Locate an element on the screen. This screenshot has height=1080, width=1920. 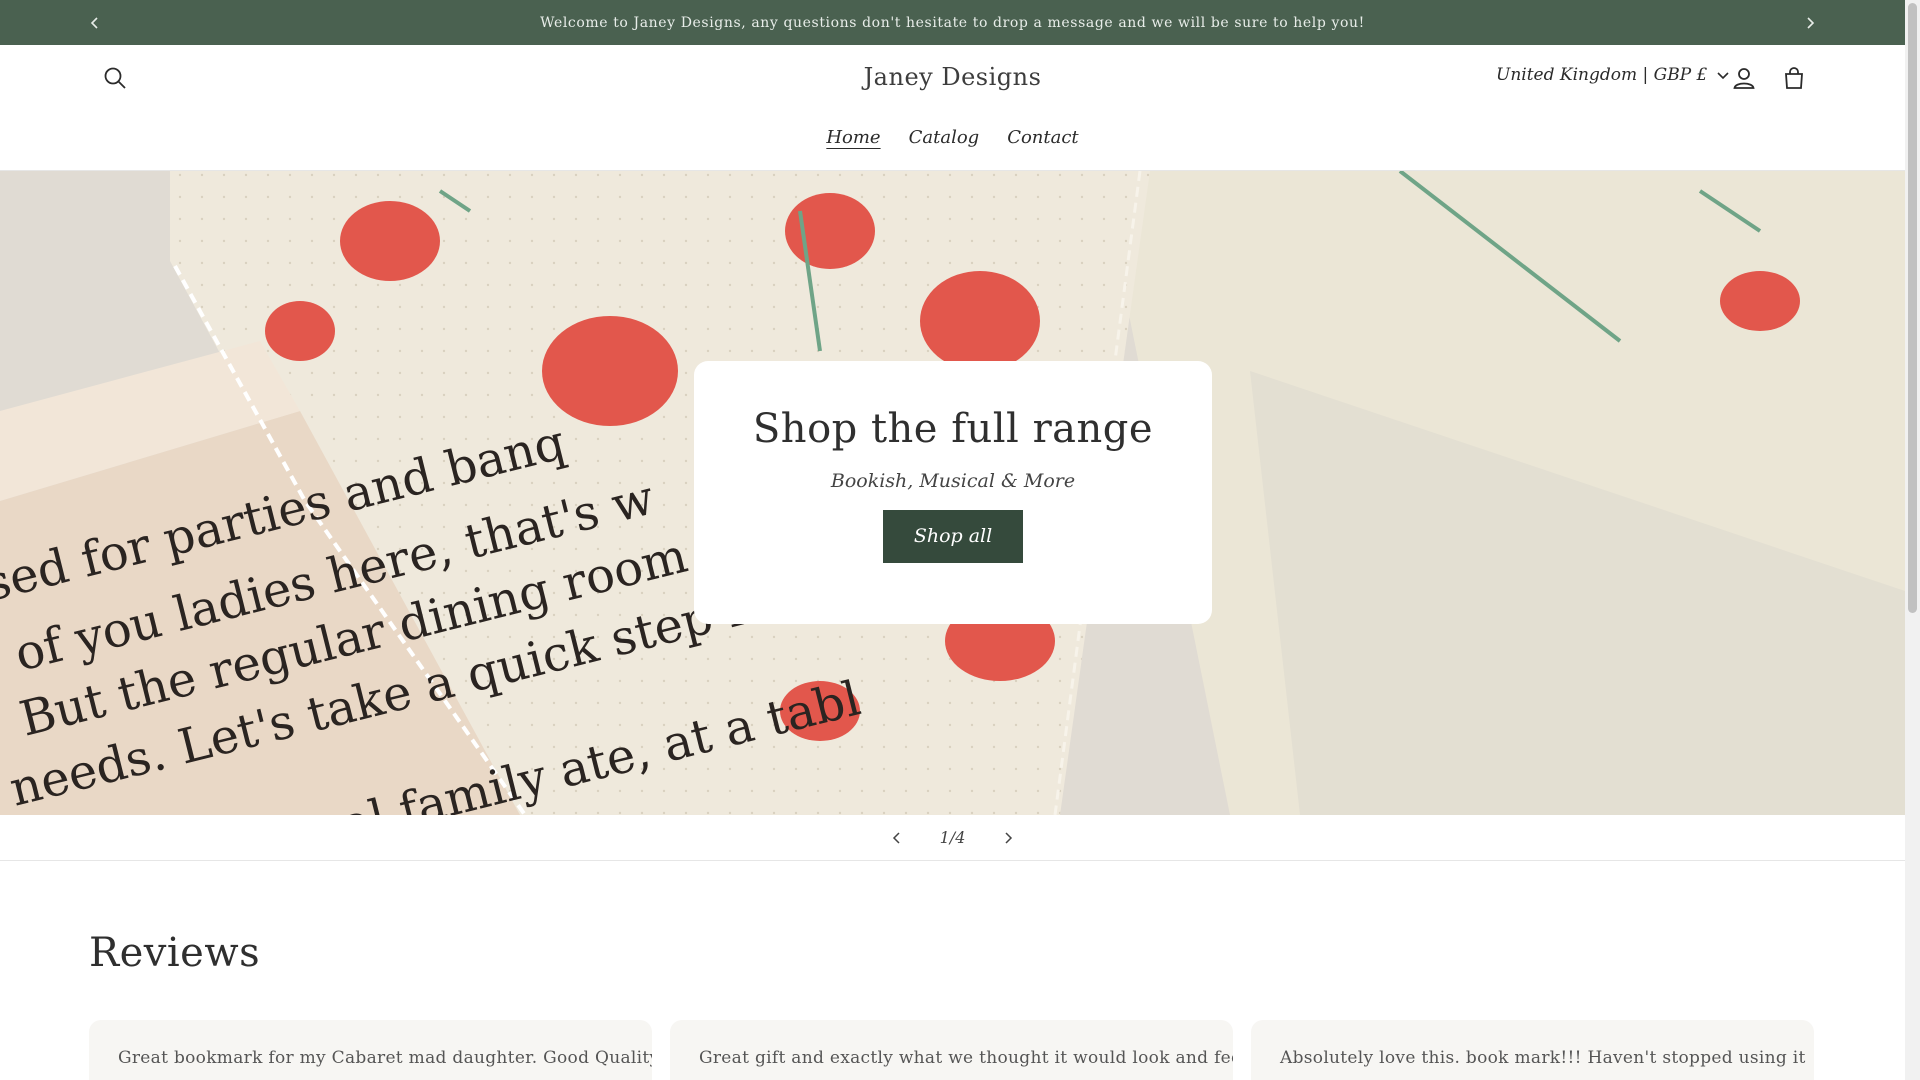
nav-item-contact: Contact is located at coordinates (1042, 137).